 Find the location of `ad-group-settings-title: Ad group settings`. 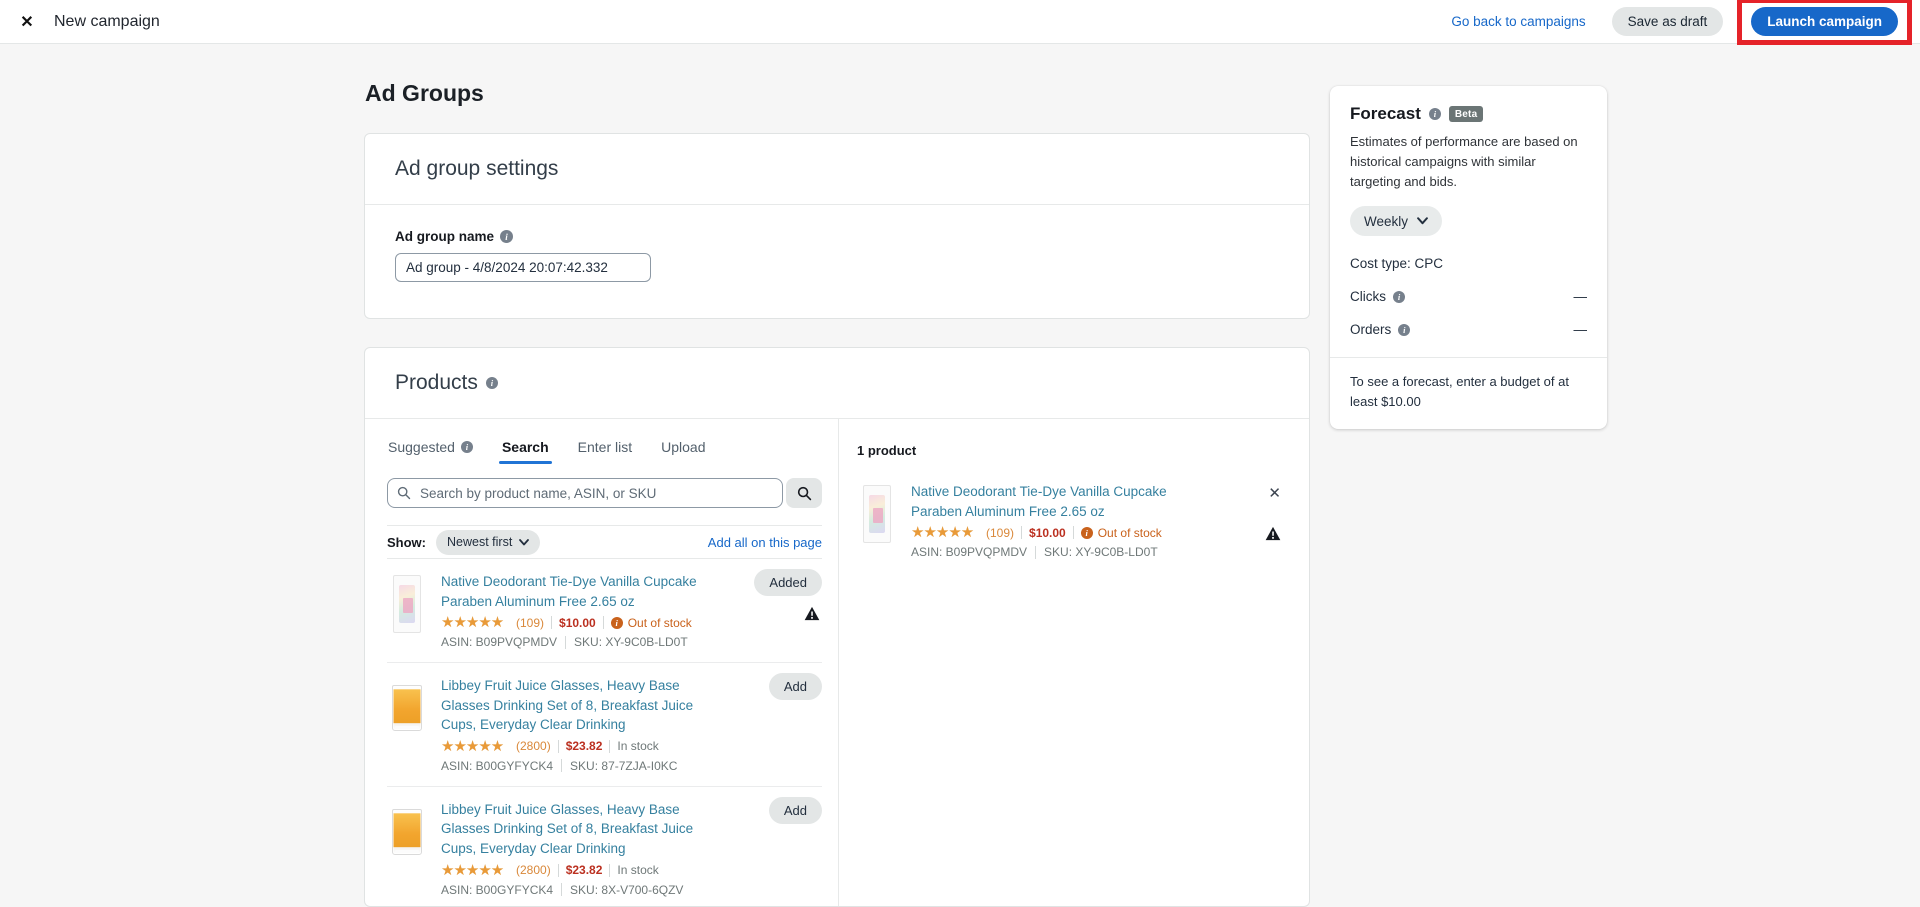

ad-group-settings-title: Ad group settings is located at coordinates (477, 168).